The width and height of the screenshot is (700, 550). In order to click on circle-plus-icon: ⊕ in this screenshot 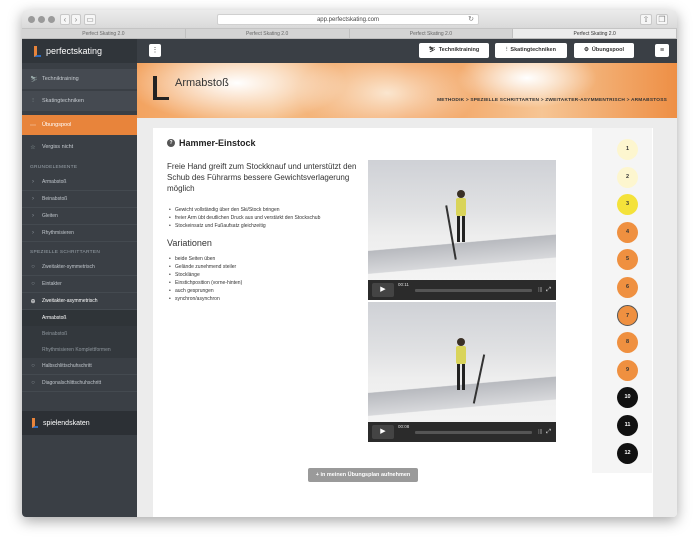, I will do `click(33, 301)`.